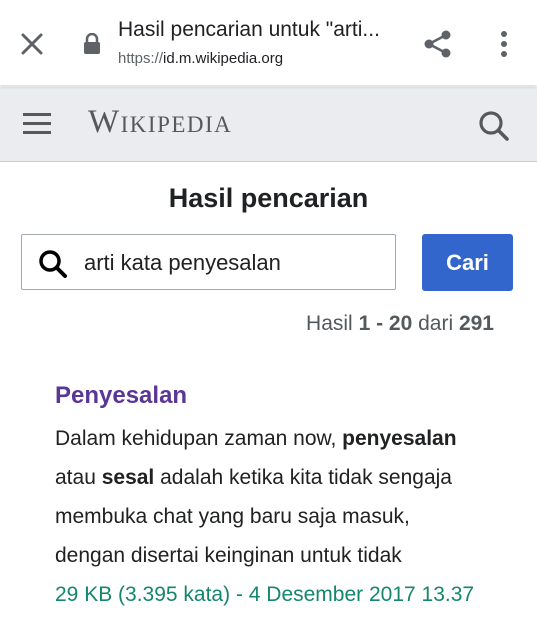 The height and width of the screenshot is (627, 537). What do you see at coordinates (303, 477) in the screenshot?
I see `snippet-text: adalah ketika kita tidak sengaja` at bounding box center [303, 477].